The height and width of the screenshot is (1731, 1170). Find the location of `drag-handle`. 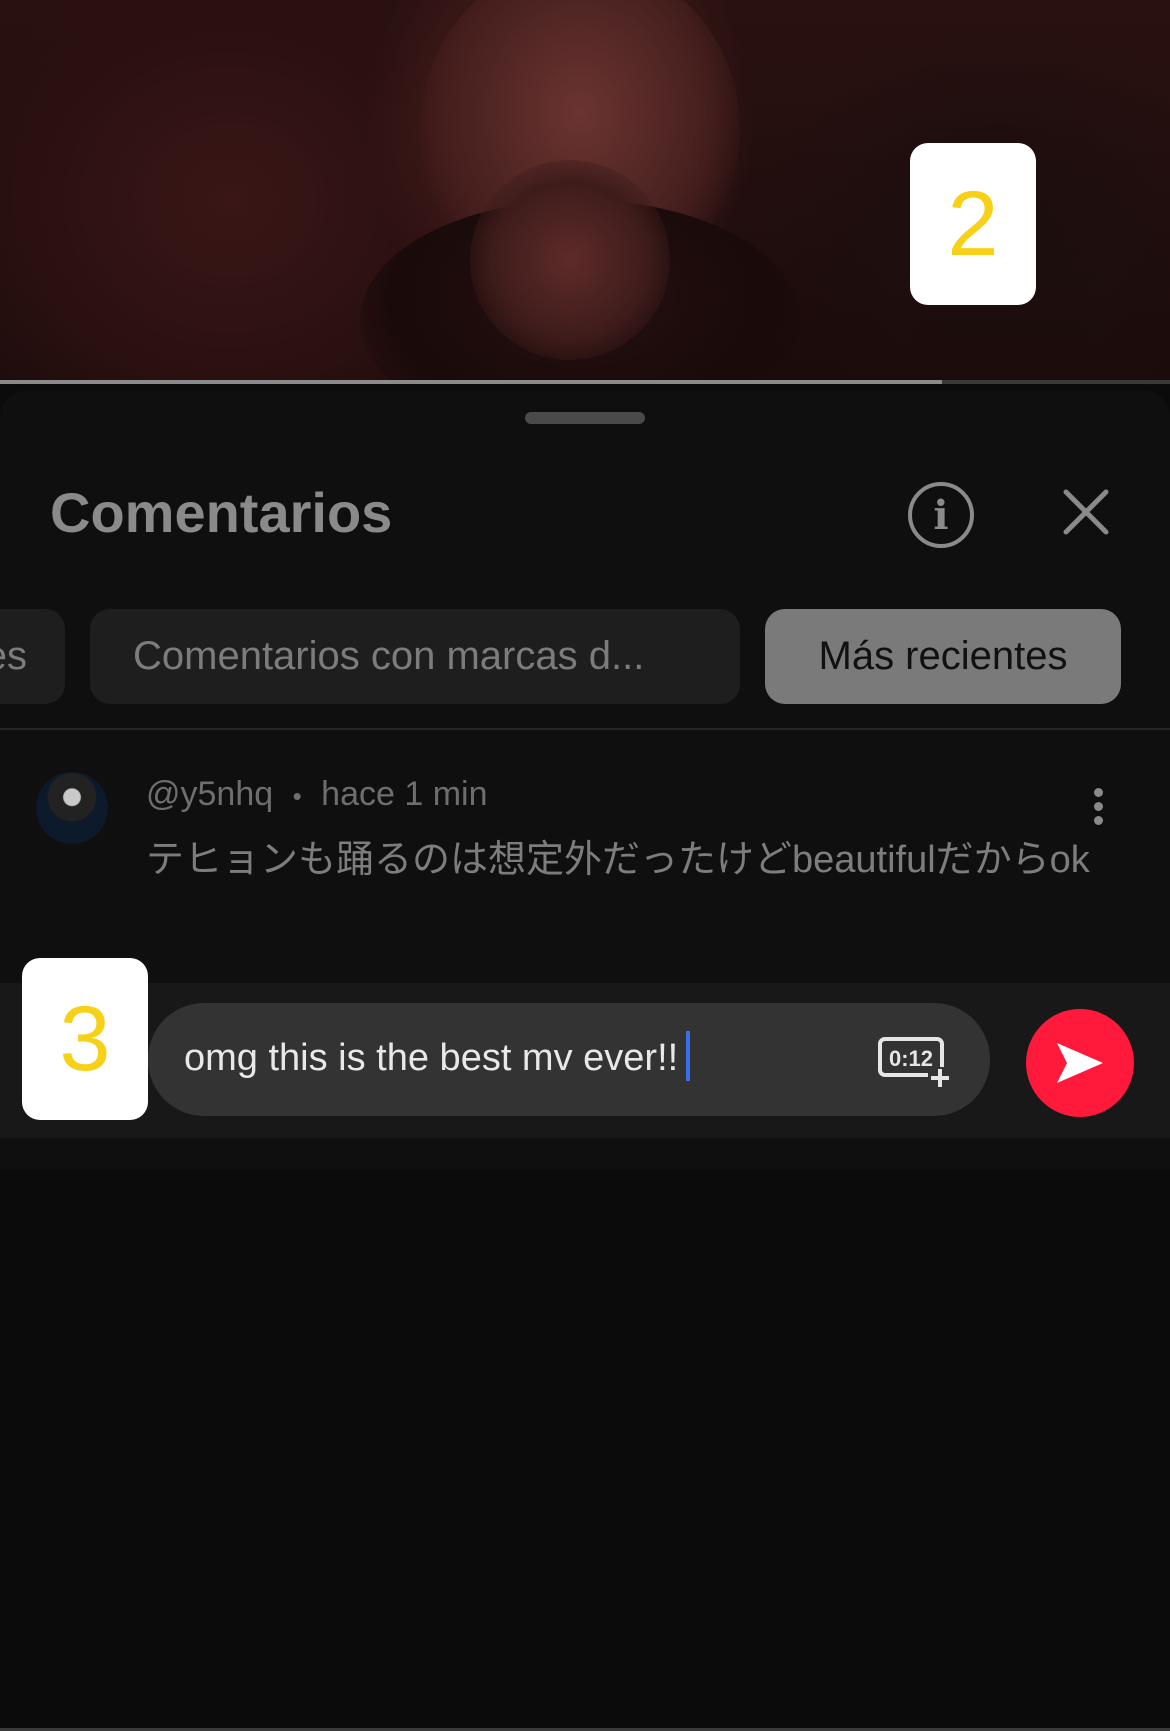

drag-handle is located at coordinates (585, 418).